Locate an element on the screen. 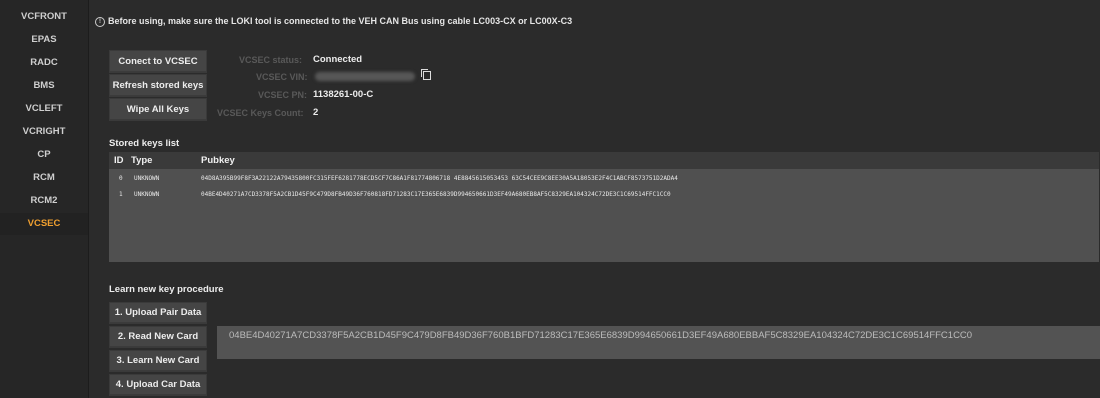 The width and height of the screenshot is (1100, 398). sidebar-item-rcm: RCM is located at coordinates (44, 178).